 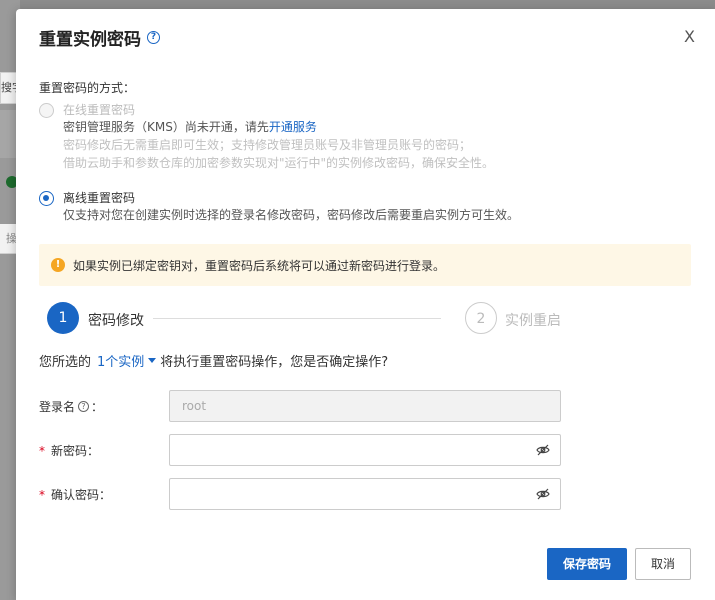 What do you see at coordinates (274, 362) in the screenshot?
I see `confirm-suffix: 将执行重置密码操作，您是否确定操作?` at bounding box center [274, 362].